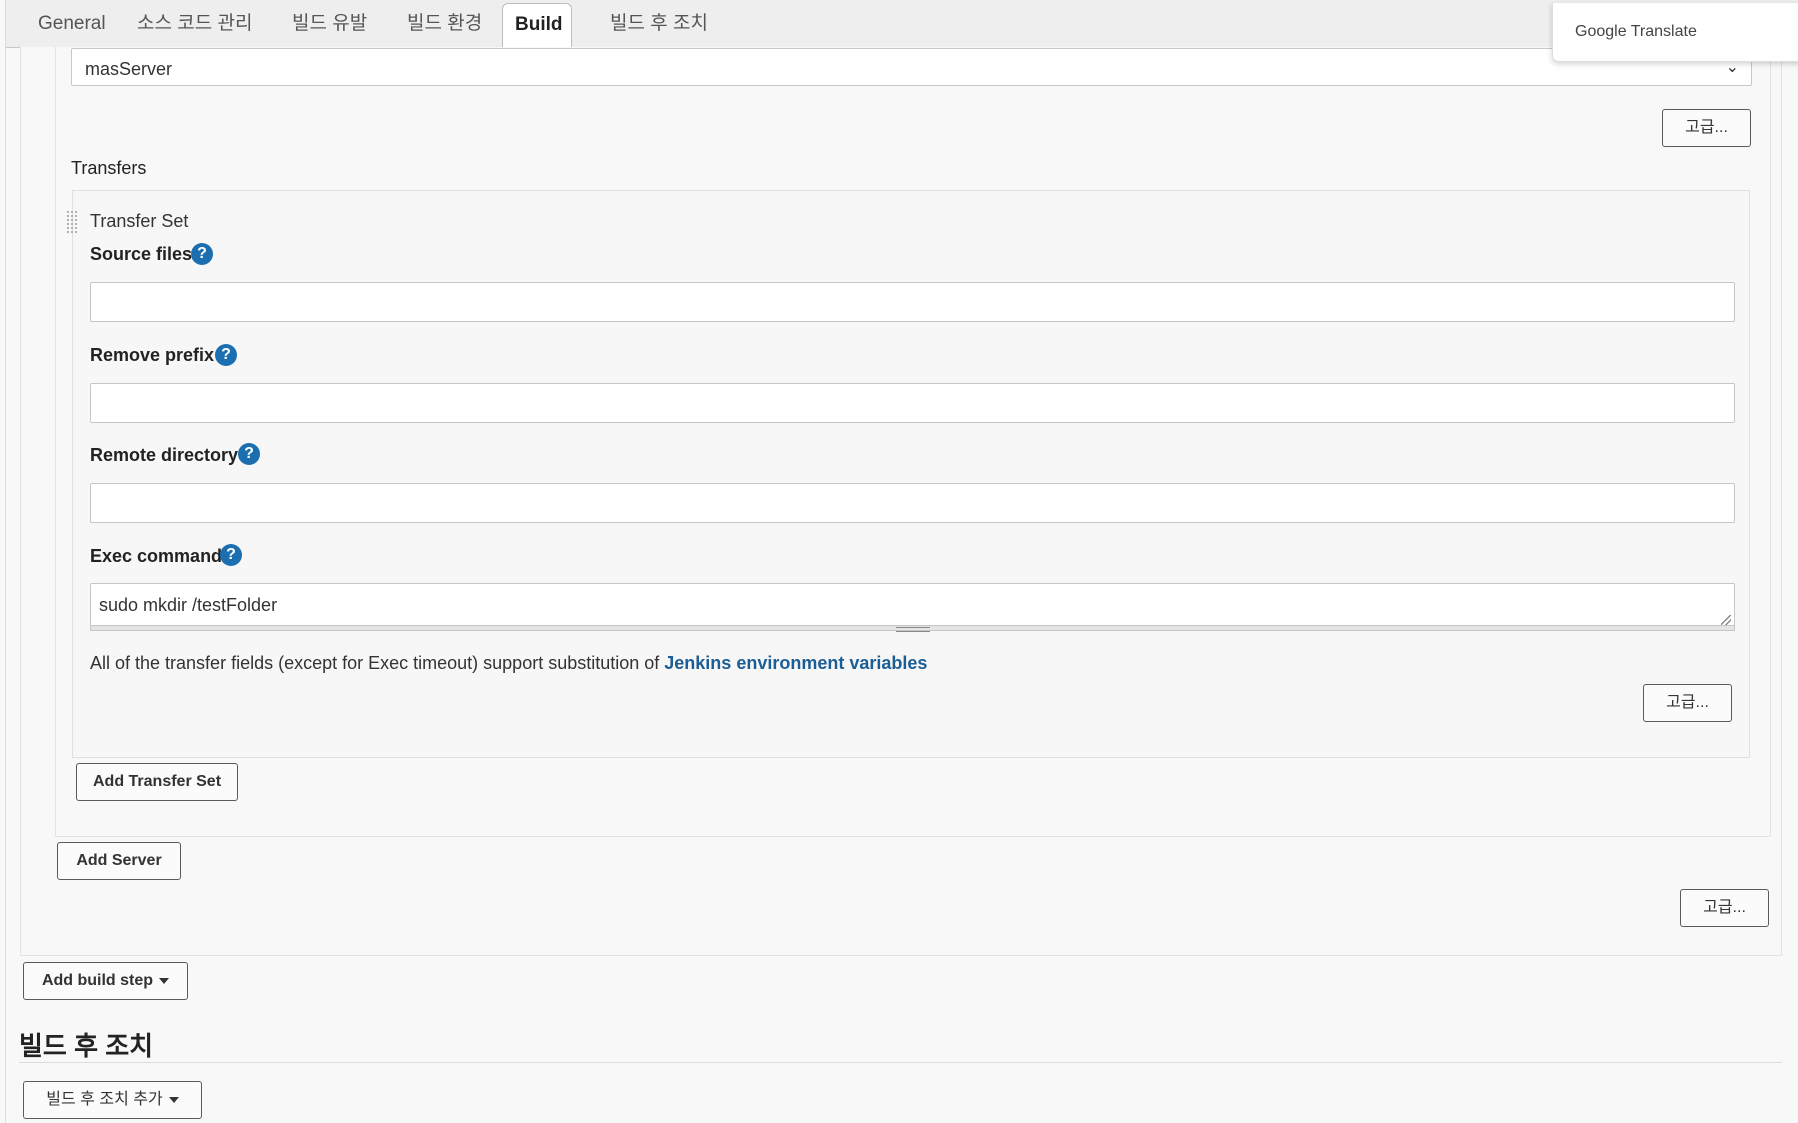  Describe the element at coordinates (188, 605) in the screenshot. I see `exec-command-value: sudo mkdir /testFolder` at that location.